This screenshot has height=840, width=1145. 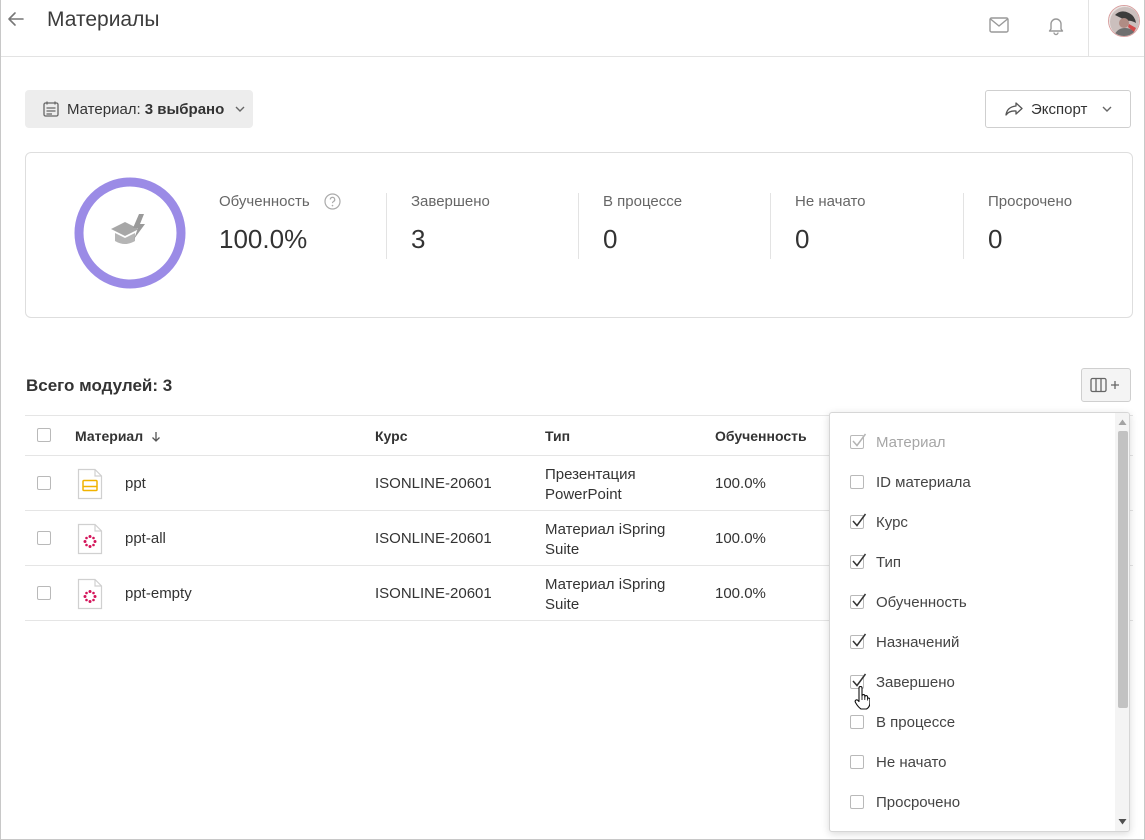 What do you see at coordinates (643, 201) in the screenshot?
I see `stat-label: В процессе` at bounding box center [643, 201].